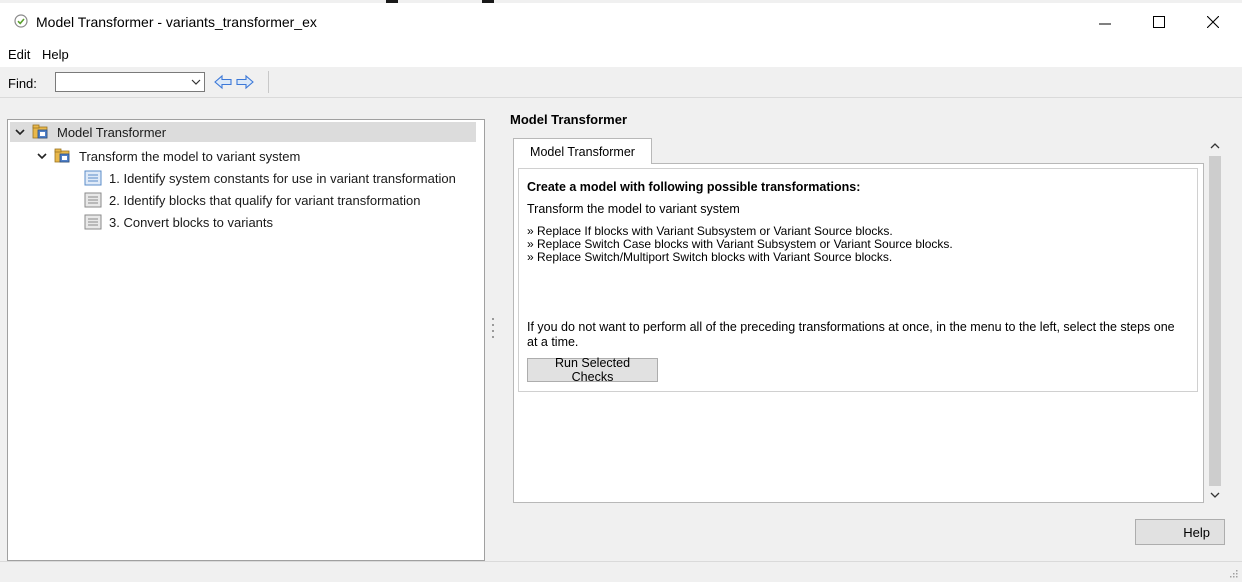 The image size is (1242, 582). I want to click on find-label: Find:, so click(22, 83).